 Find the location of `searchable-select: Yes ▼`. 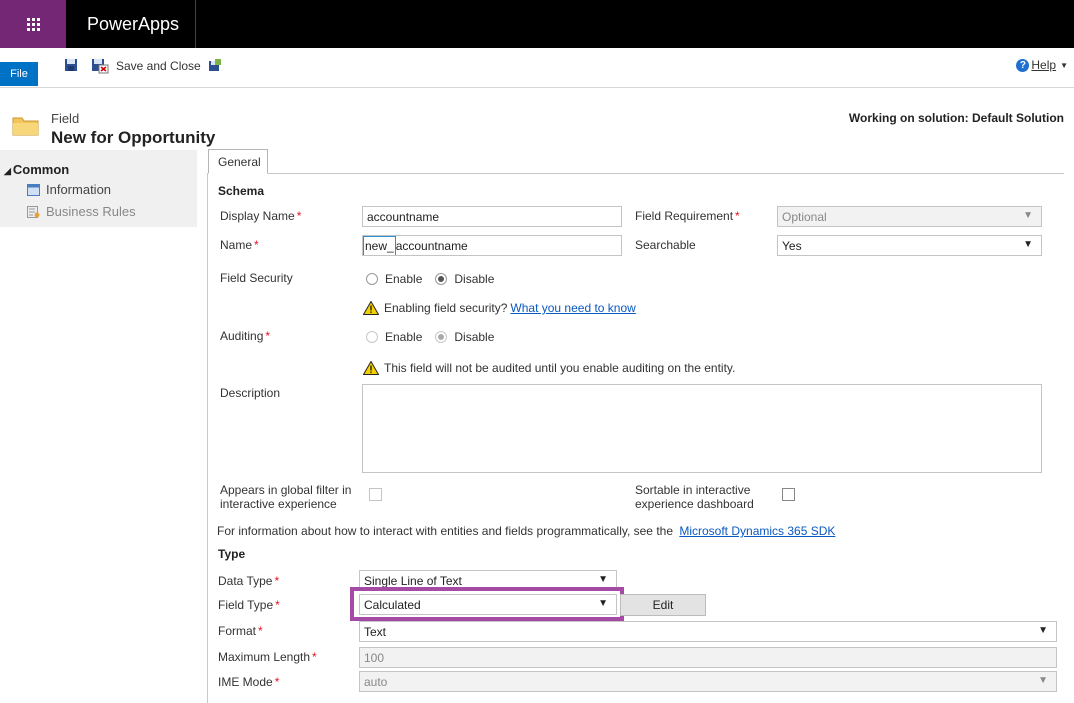

searchable-select: Yes ▼ is located at coordinates (909, 245).